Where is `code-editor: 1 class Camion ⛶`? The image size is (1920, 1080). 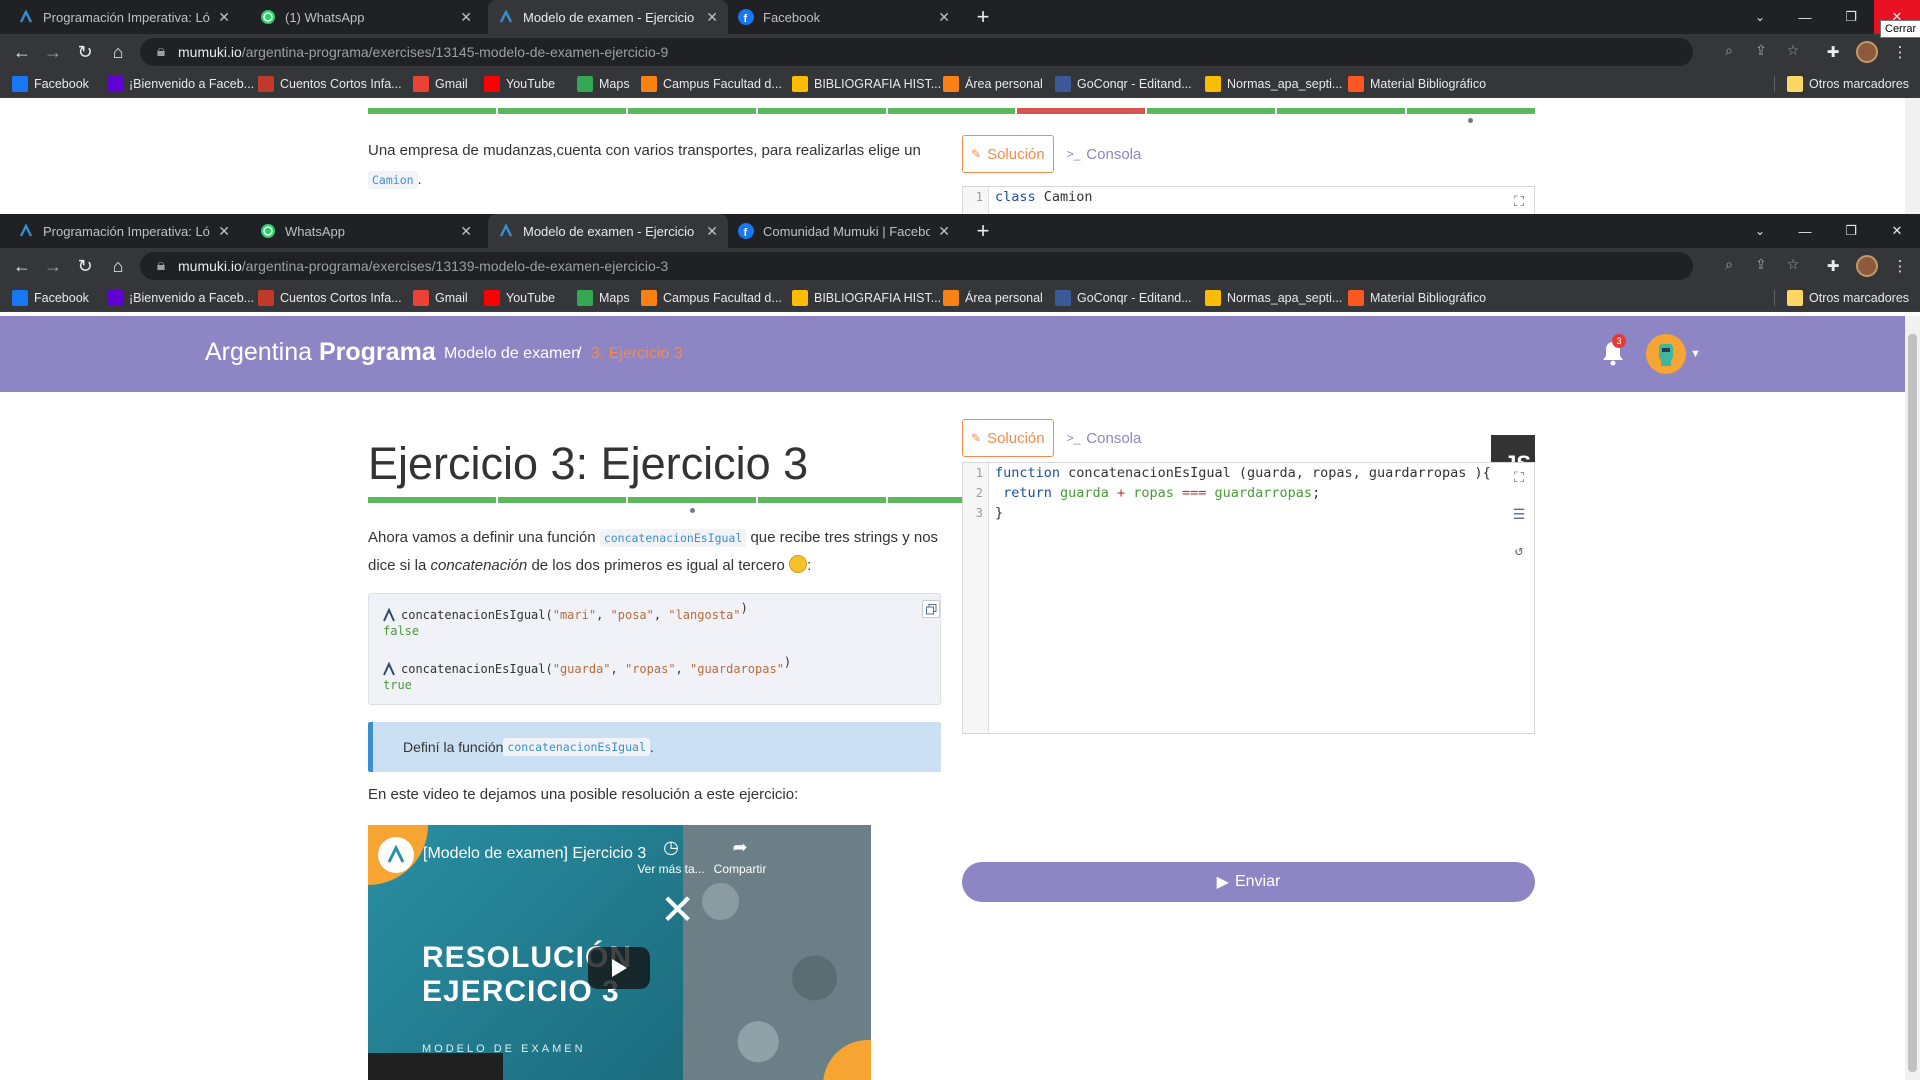
code-editor: 1 class Camion ⛶ is located at coordinates (1248, 200).